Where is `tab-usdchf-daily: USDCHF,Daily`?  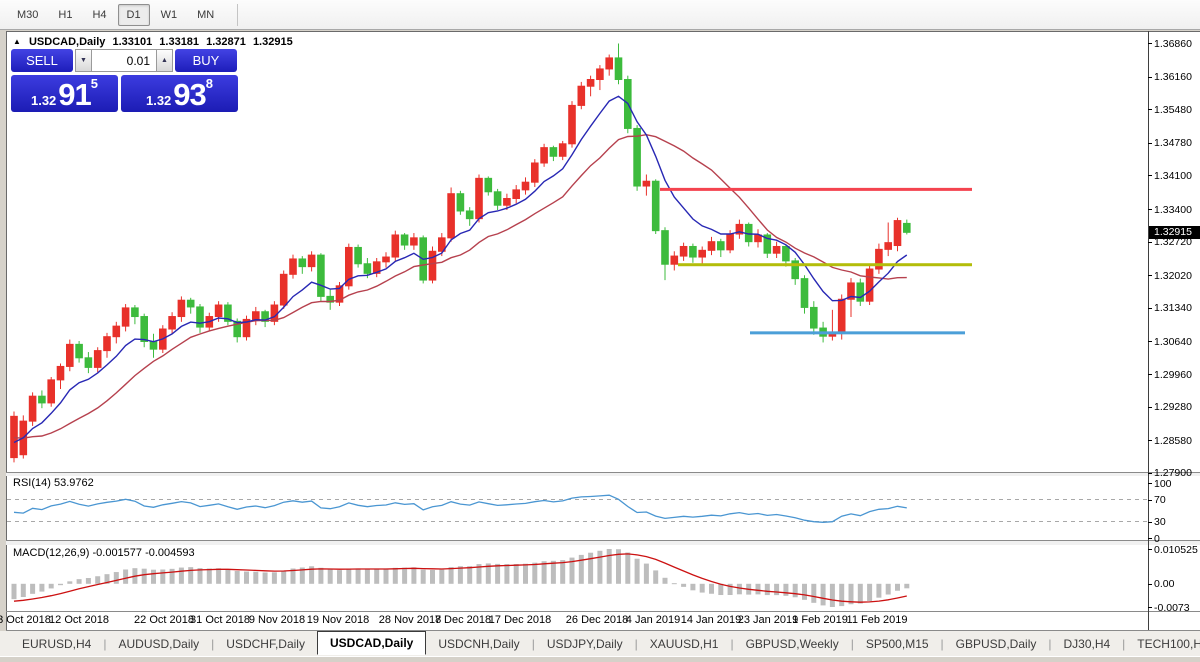
tab-usdchf-daily: USDCHF,Daily is located at coordinates (265, 644).